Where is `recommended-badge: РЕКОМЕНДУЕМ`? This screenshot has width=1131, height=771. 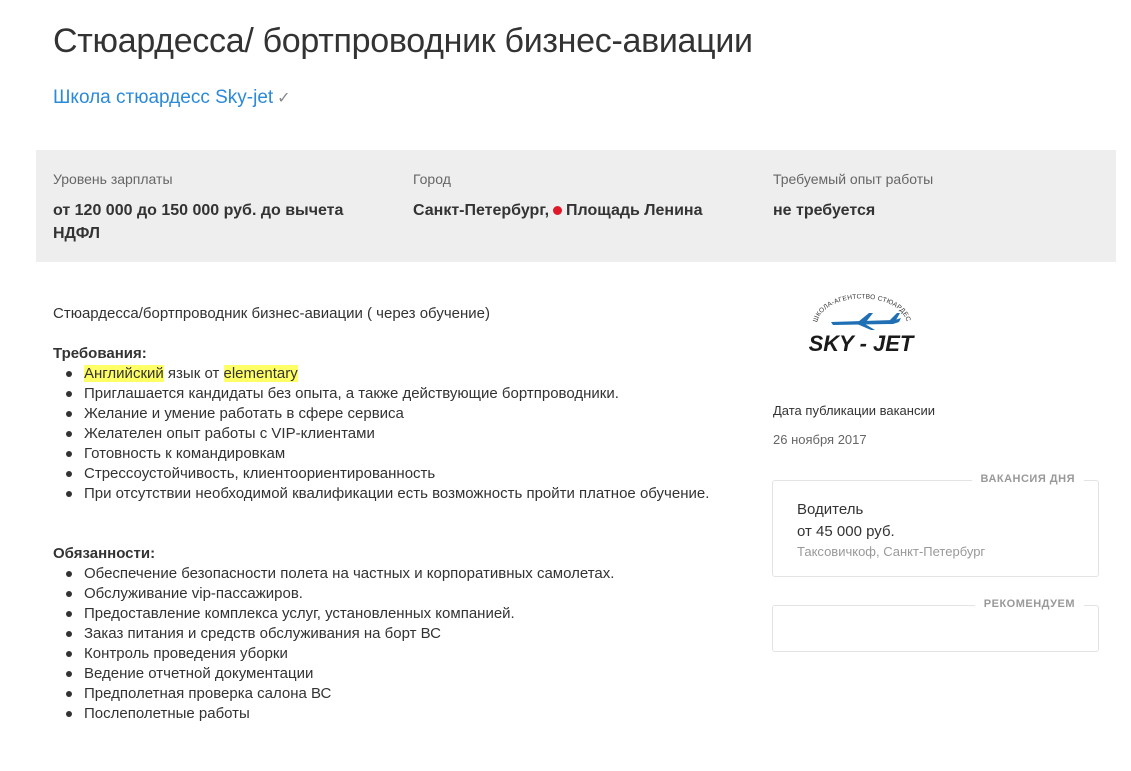 recommended-badge: РЕКОМЕНДУЕМ is located at coordinates (1029, 604).